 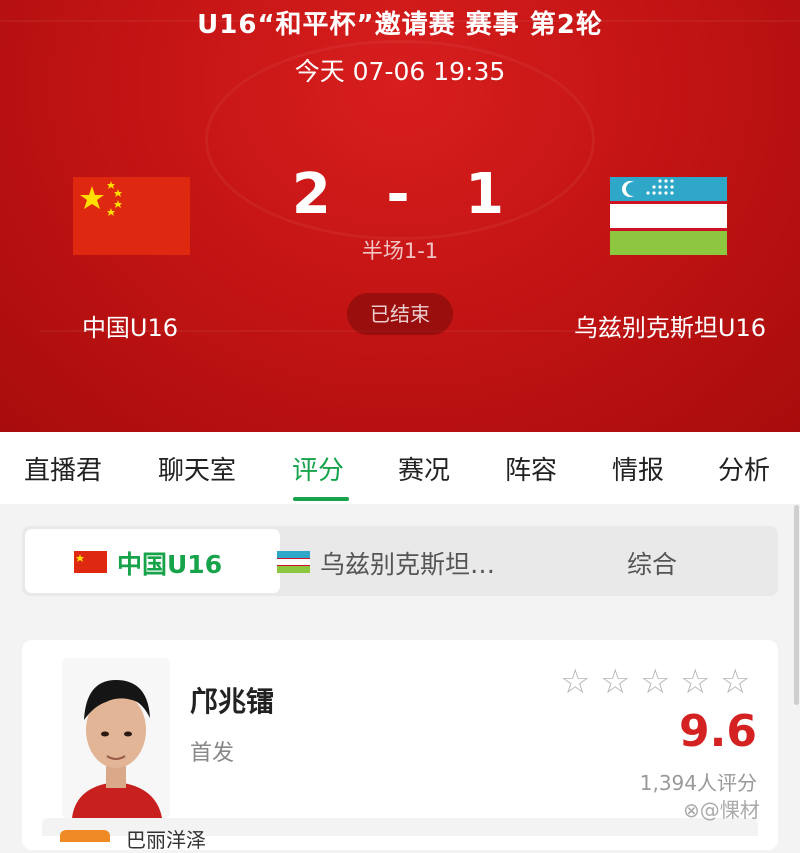 I want to click on segment-all-label: 综合, so click(x=652, y=563).